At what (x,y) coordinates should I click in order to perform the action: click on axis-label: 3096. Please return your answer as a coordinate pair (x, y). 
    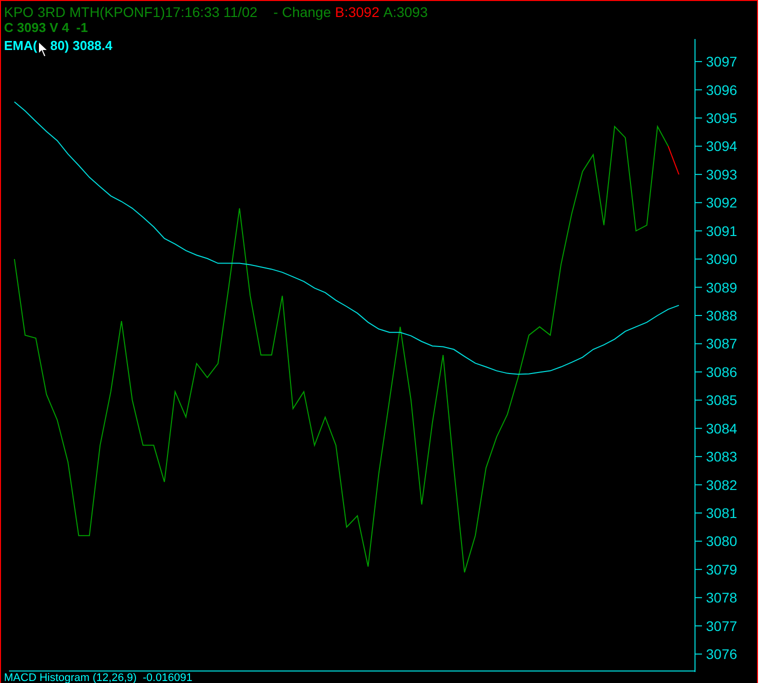
    Looking at the image, I should click on (722, 90).